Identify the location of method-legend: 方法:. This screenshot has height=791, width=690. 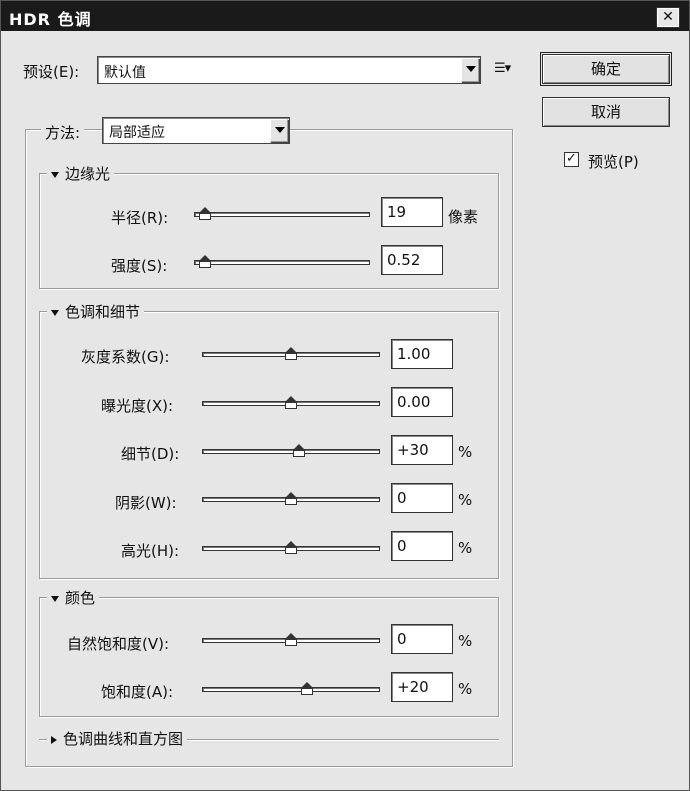
(63, 132).